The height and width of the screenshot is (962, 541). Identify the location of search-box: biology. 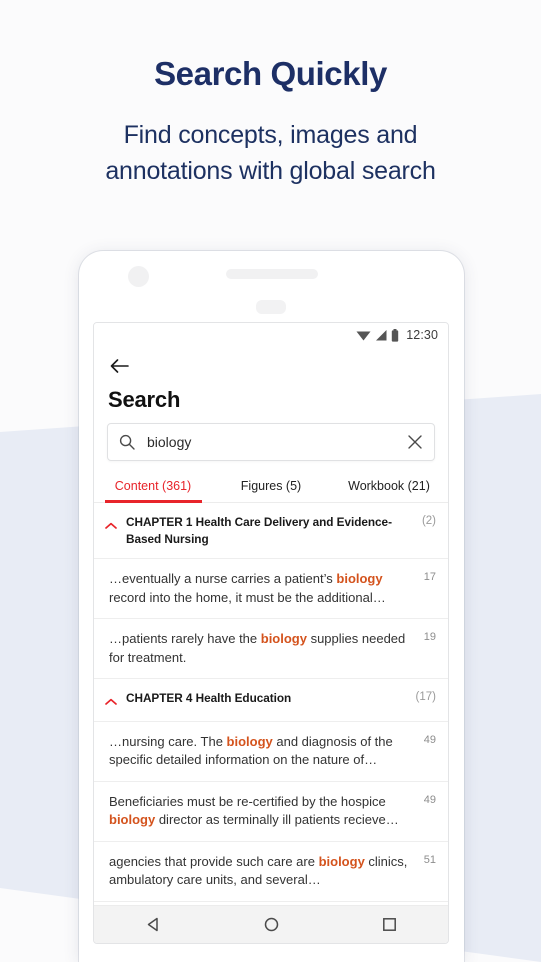
(271, 442).